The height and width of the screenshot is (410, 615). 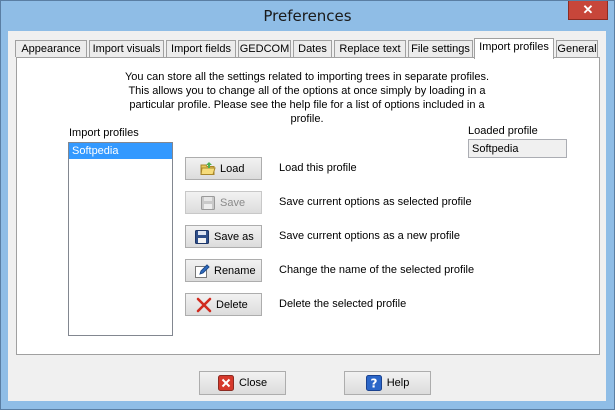 What do you see at coordinates (369, 236) in the screenshot?
I see `save-as-description: Save current options as a new profile` at bounding box center [369, 236].